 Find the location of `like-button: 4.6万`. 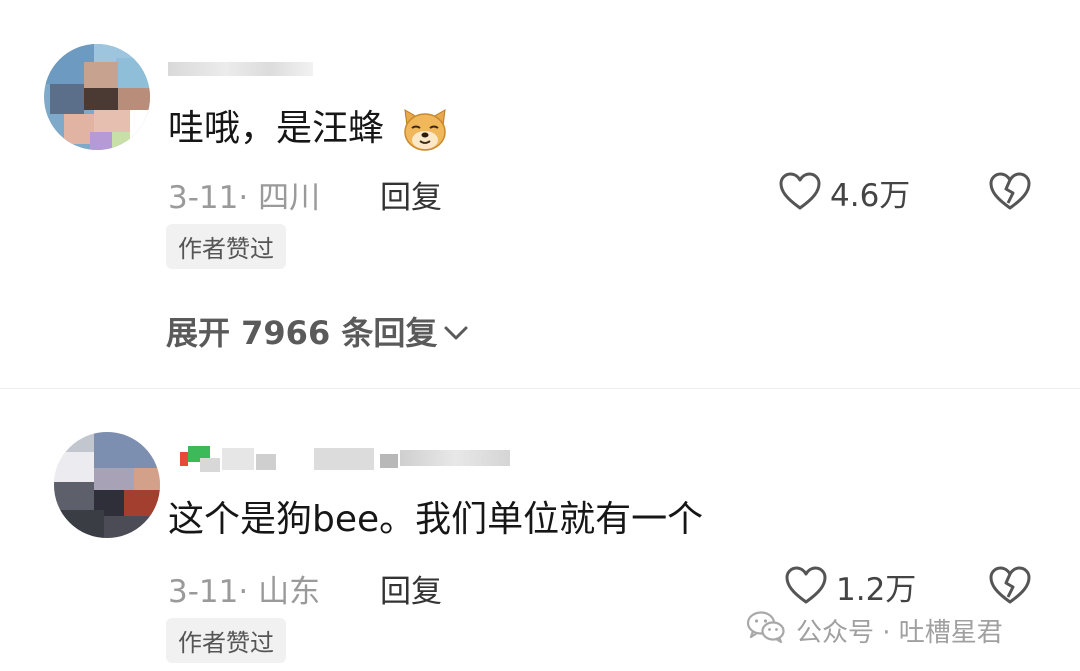

like-button: 4.6万 is located at coordinates (844, 192).